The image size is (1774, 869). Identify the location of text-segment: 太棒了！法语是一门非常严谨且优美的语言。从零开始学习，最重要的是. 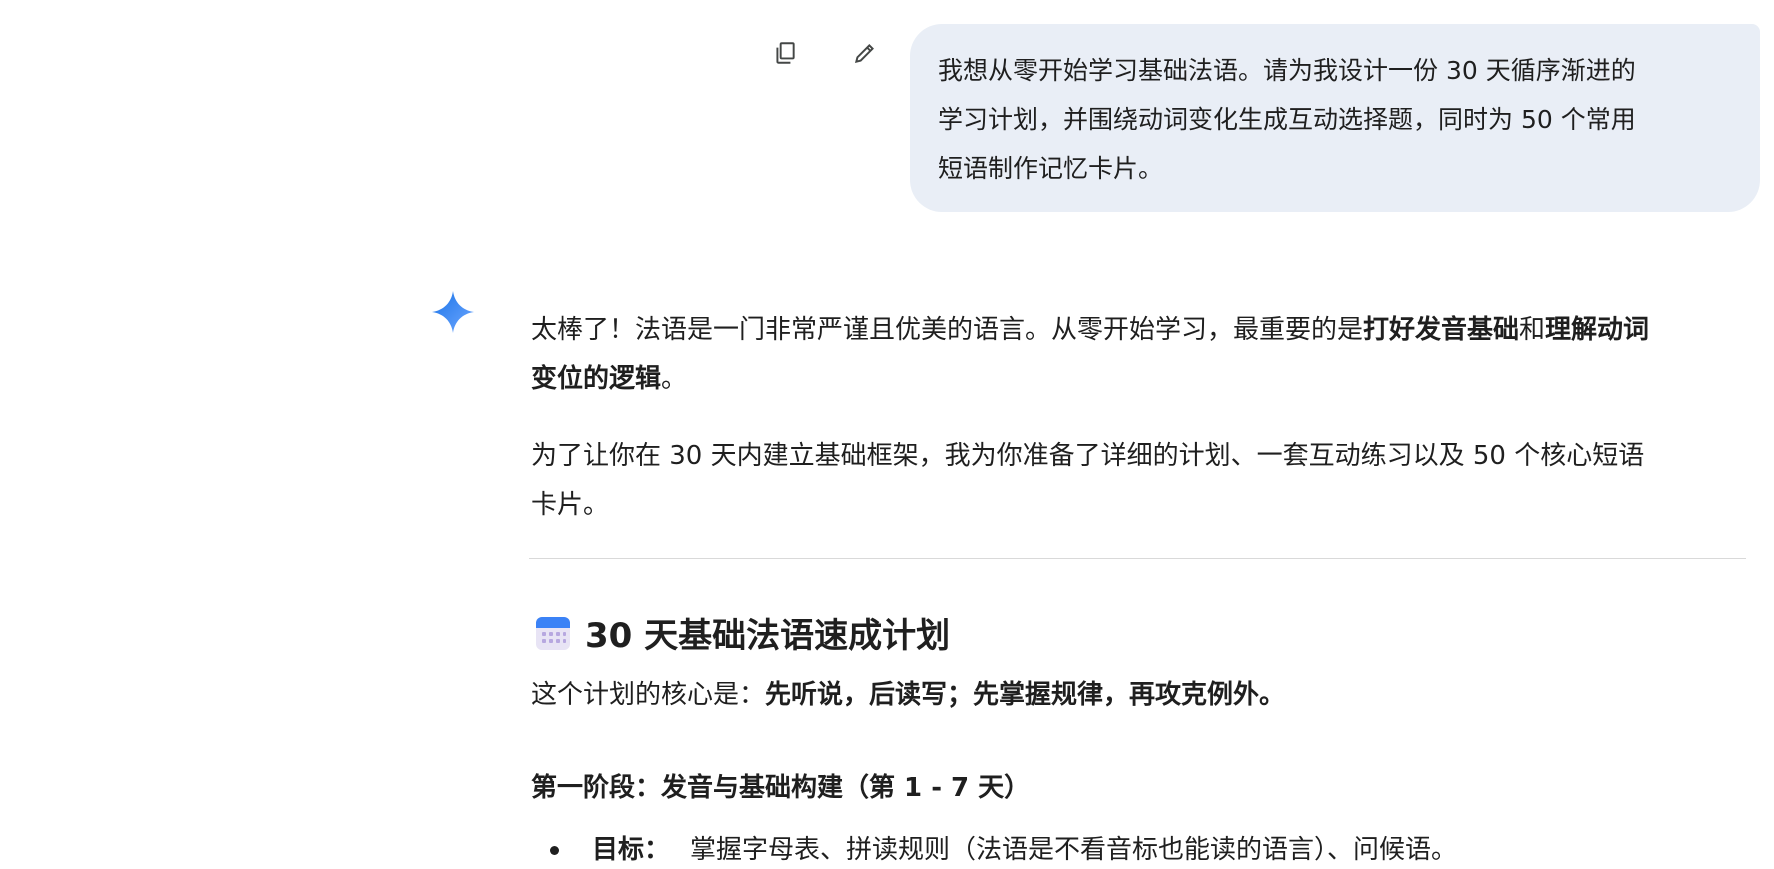
(947, 330).